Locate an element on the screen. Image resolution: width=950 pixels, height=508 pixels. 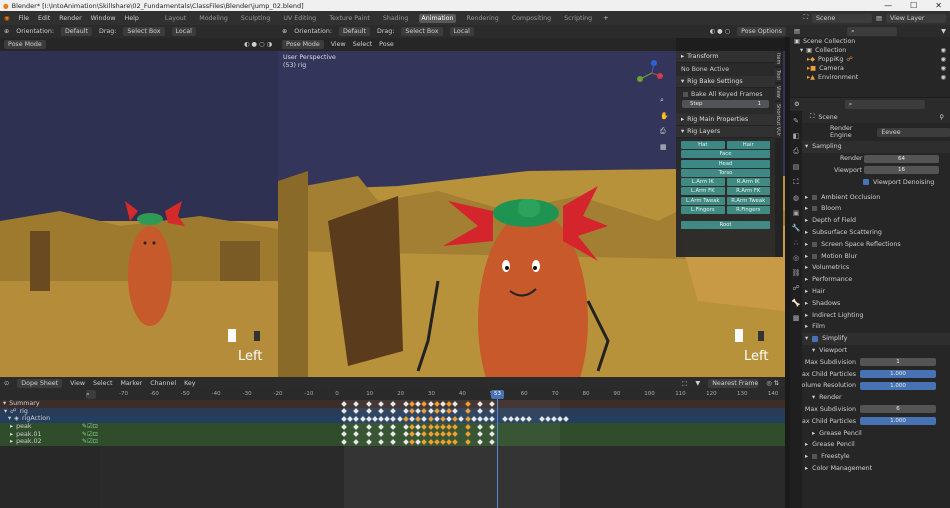
sidebar-tab-tool: Tool is located at coordinates (778, 75).